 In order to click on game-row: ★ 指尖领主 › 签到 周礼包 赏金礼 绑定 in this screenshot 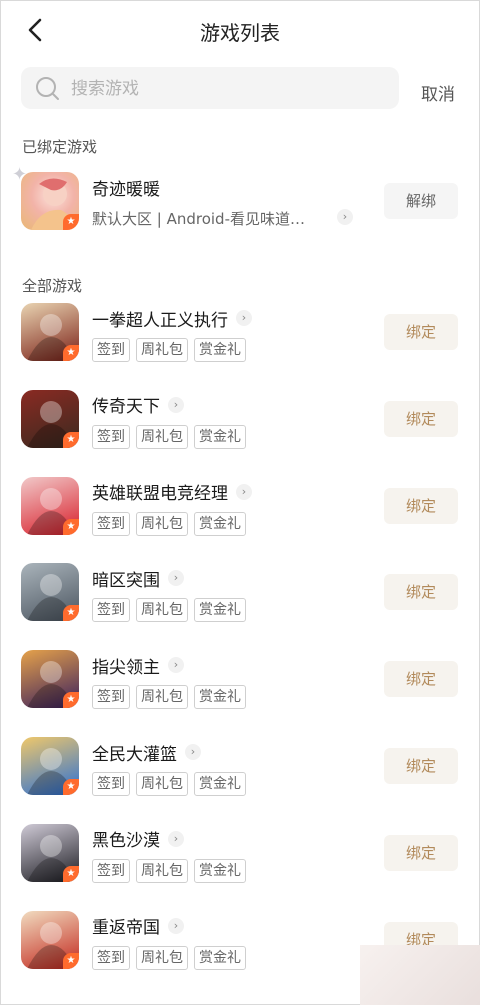, I will do `click(240, 693)`.